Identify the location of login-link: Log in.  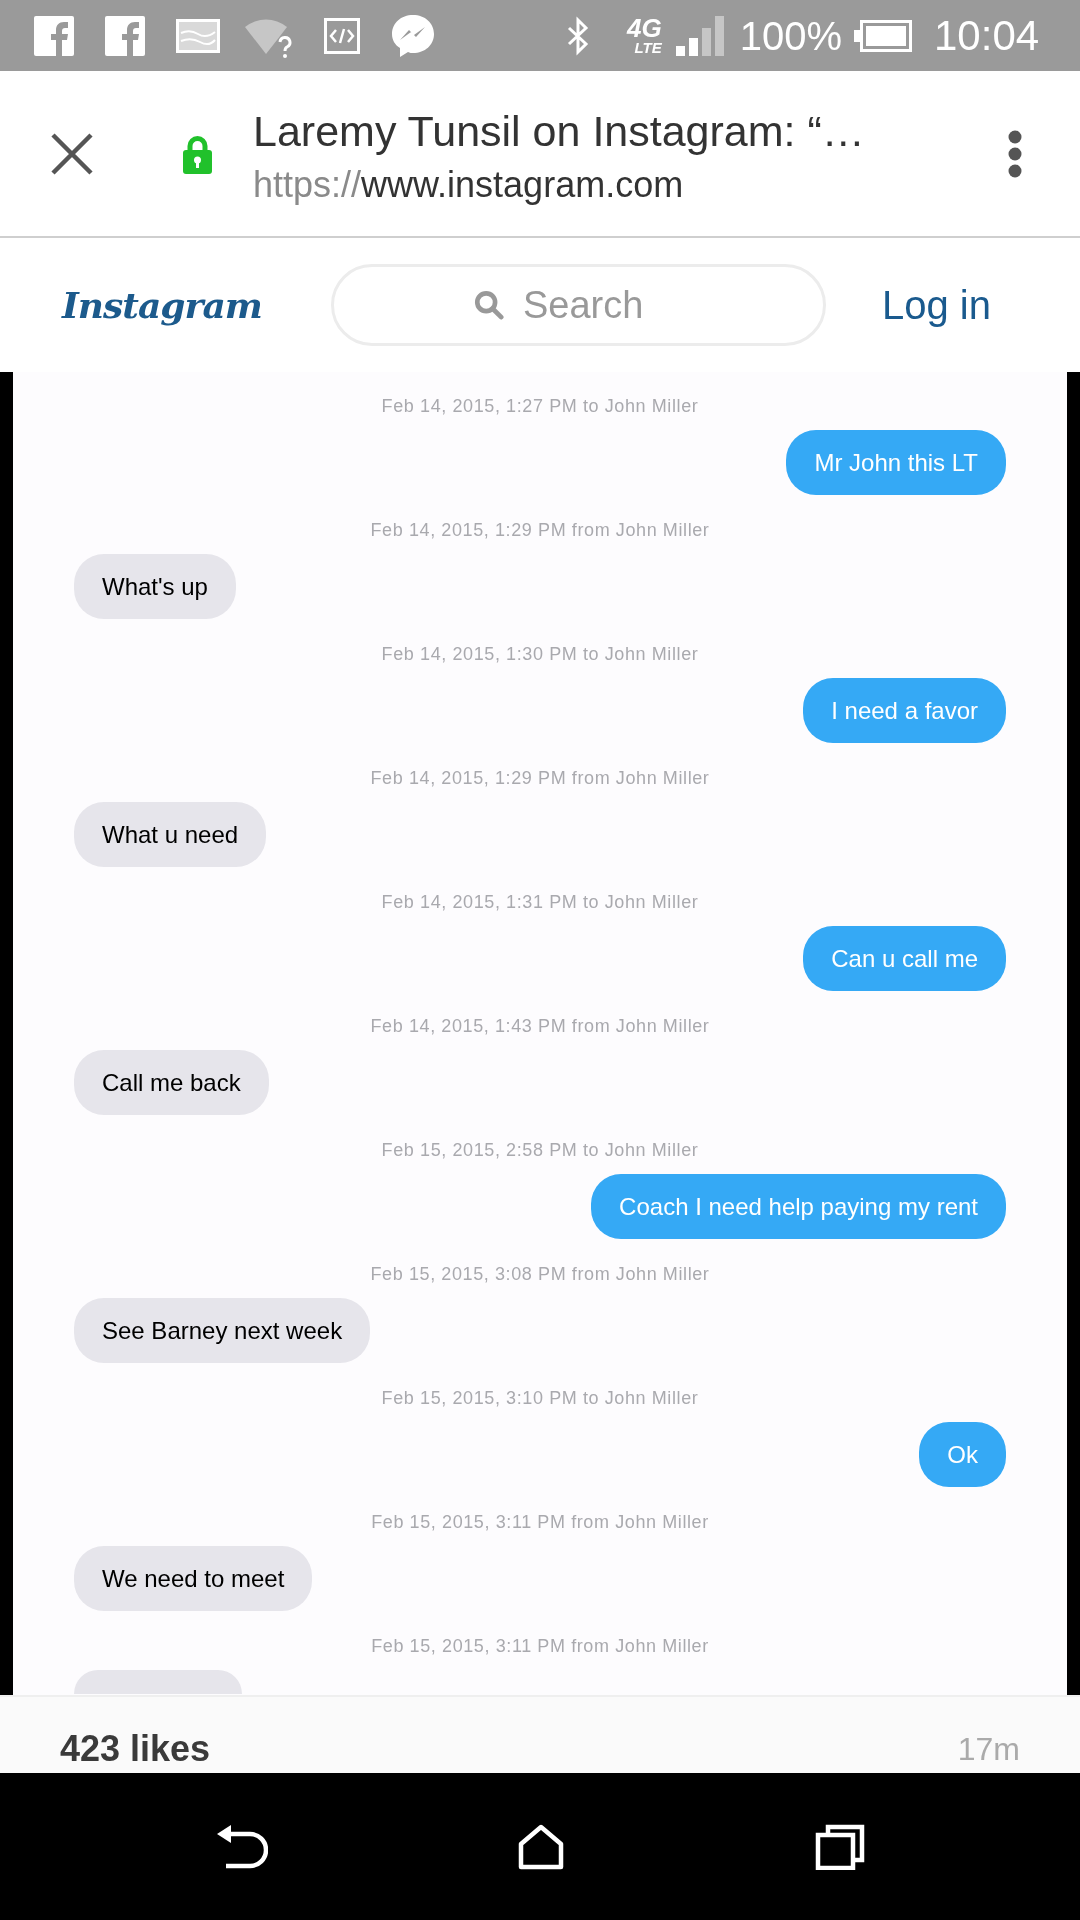
(936, 305).